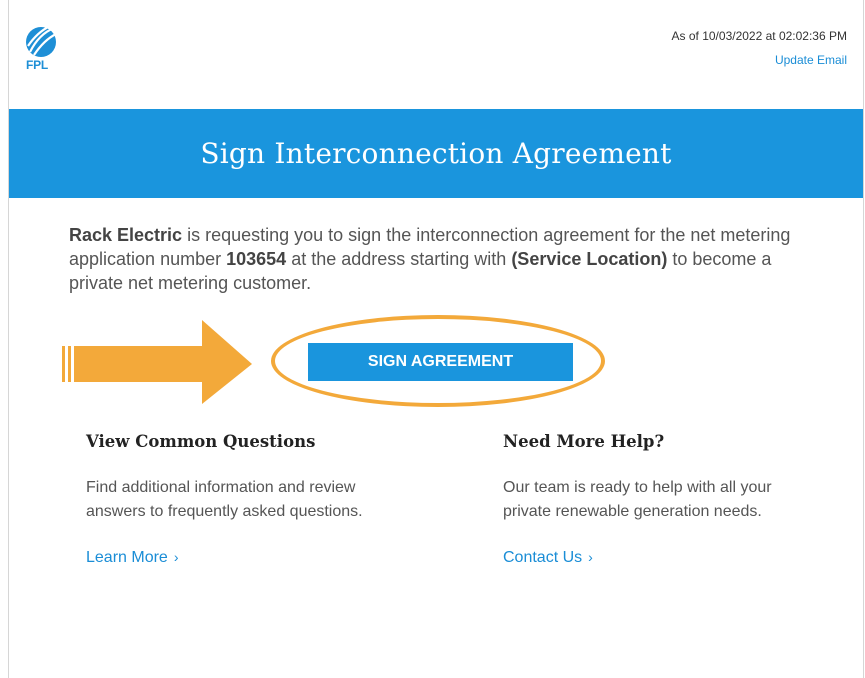 Image resolution: width=865 pixels, height=678 pixels. Describe the element at coordinates (37, 65) in the screenshot. I see `logo-text: FPL` at that location.